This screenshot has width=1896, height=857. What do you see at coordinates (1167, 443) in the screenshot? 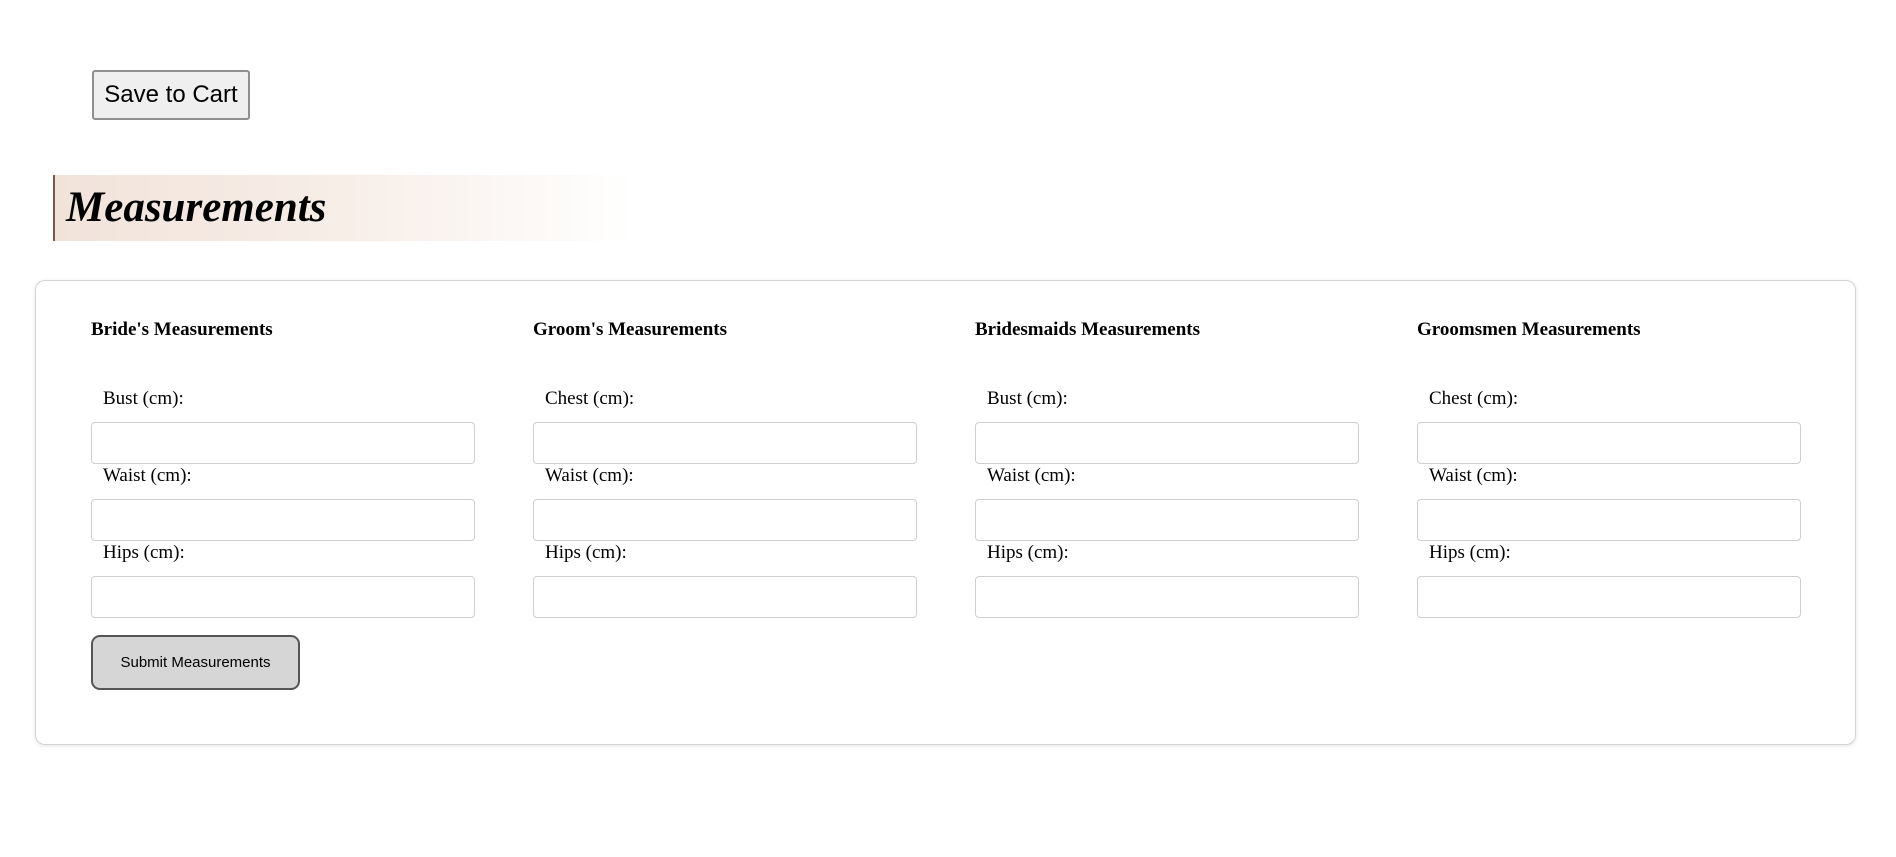
I see `bridesmaids-bust-input` at bounding box center [1167, 443].